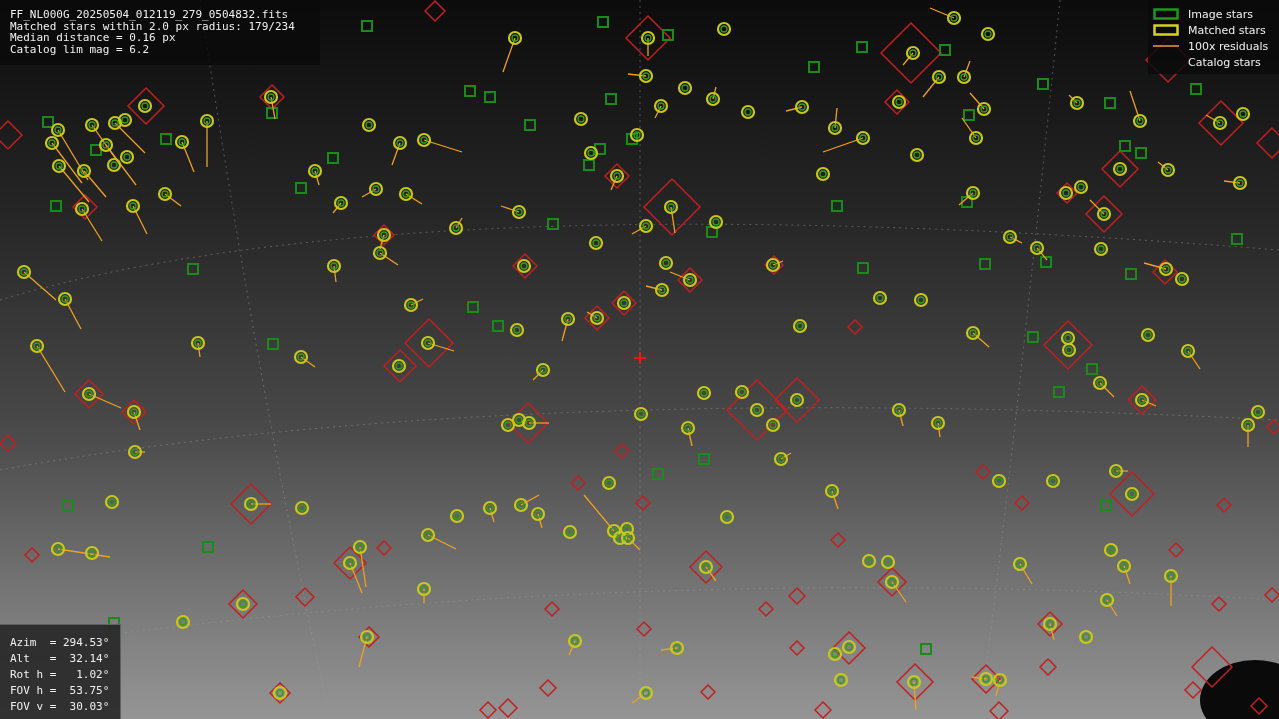 This screenshot has height=719, width=1279. Describe the element at coordinates (1166, 14) in the screenshot. I see `image-star-marker-icon` at that location.